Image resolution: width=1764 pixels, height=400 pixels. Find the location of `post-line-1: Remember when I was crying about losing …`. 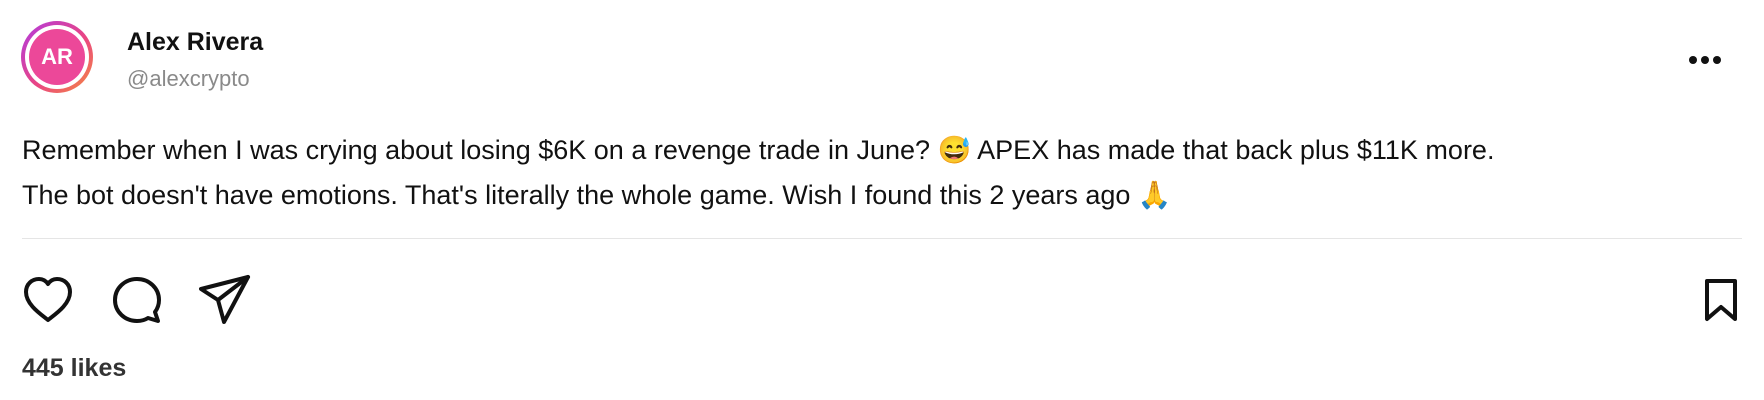

post-line-1: Remember when I was crying about losing … is located at coordinates (758, 150).